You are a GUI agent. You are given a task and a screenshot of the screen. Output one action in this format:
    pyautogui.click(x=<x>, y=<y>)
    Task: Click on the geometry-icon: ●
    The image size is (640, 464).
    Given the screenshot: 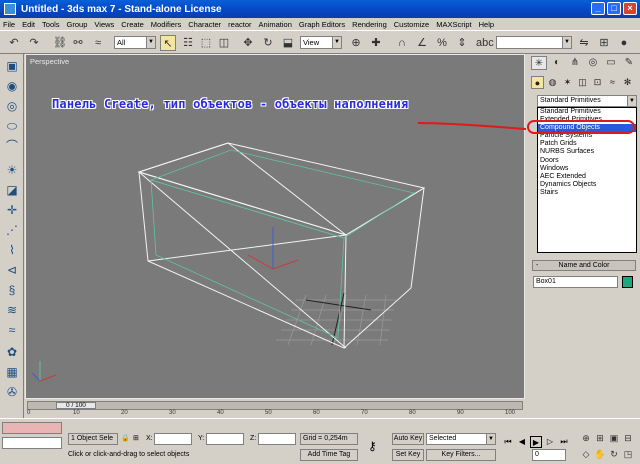 What is the action you would take?
    pyautogui.click(x=537, y=82)
    